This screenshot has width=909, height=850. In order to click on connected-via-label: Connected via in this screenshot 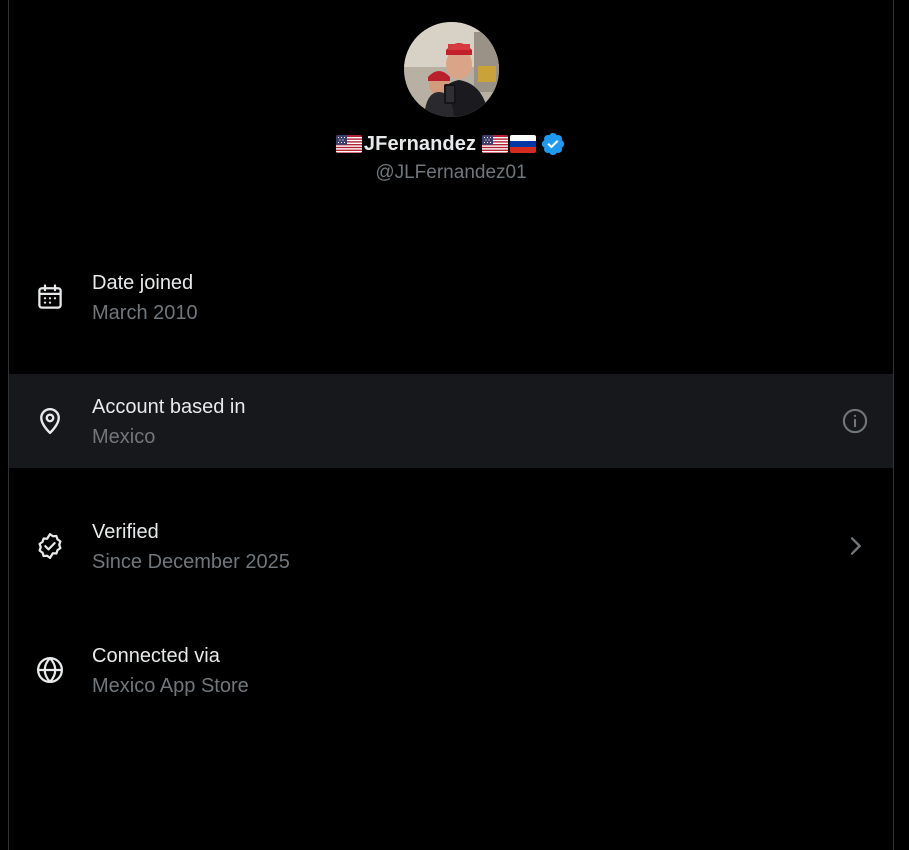, I will do `click(156, 656)`.